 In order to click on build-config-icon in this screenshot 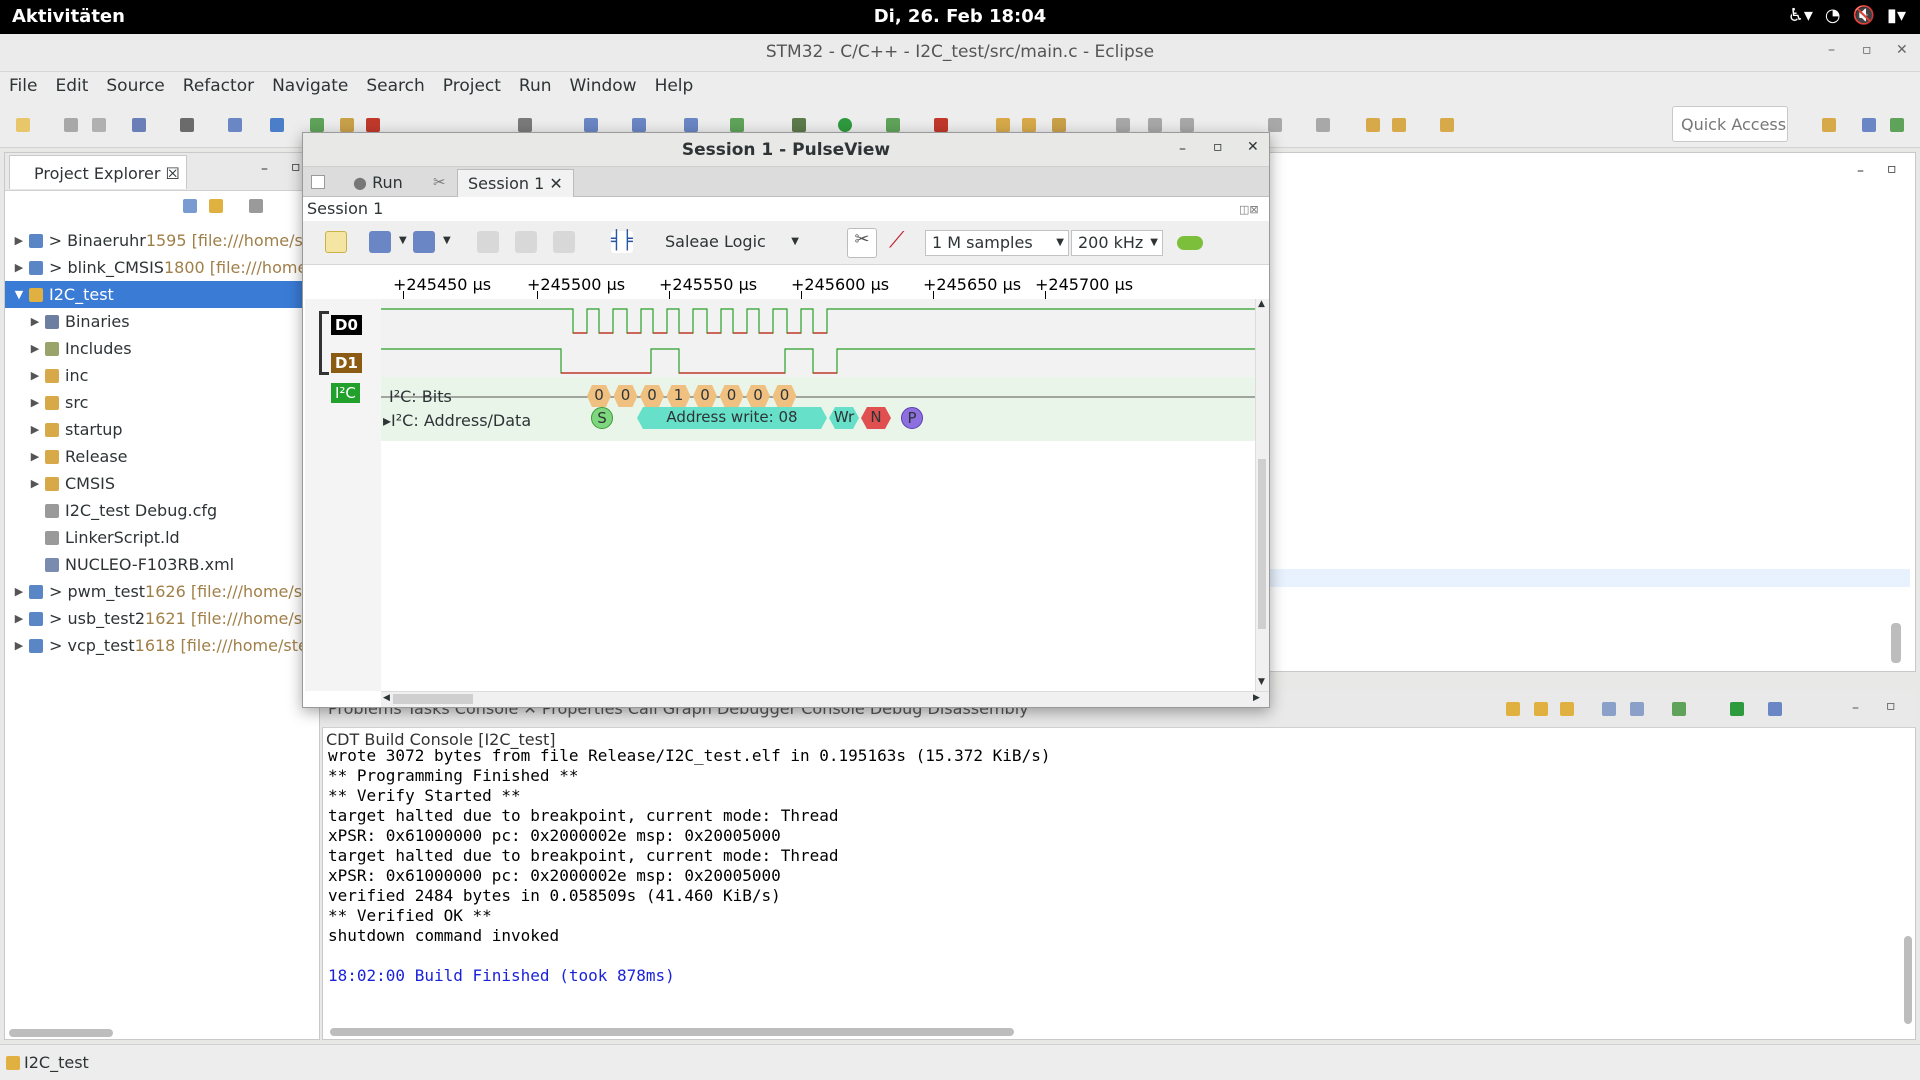, I will do `click(139, 125)`.